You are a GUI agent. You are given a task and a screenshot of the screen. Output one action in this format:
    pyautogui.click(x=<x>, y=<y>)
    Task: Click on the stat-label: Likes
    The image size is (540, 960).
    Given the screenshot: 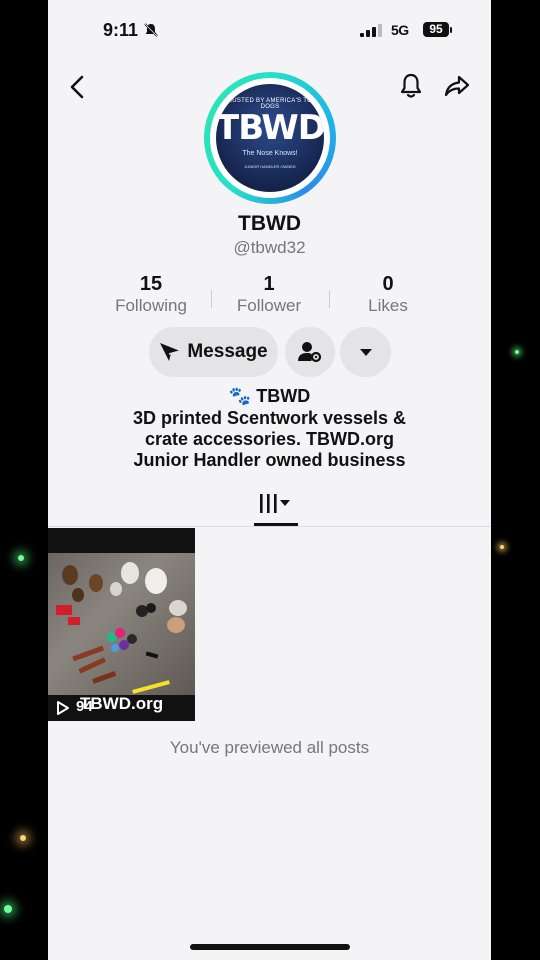 What is the action you would take?
    pyautogui.click(x=388, y=305)
    